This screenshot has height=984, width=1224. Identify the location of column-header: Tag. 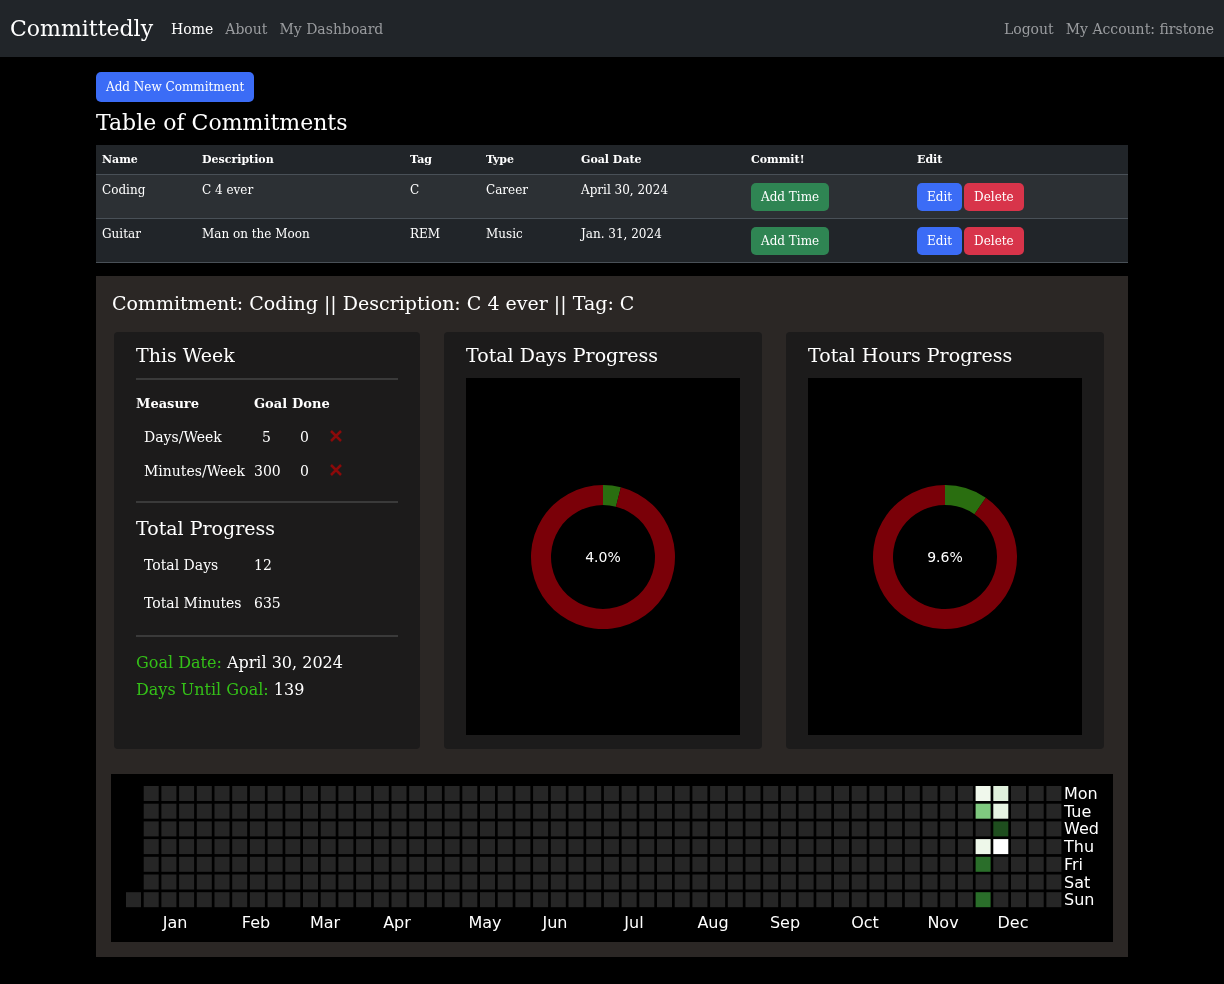
(442, 160).